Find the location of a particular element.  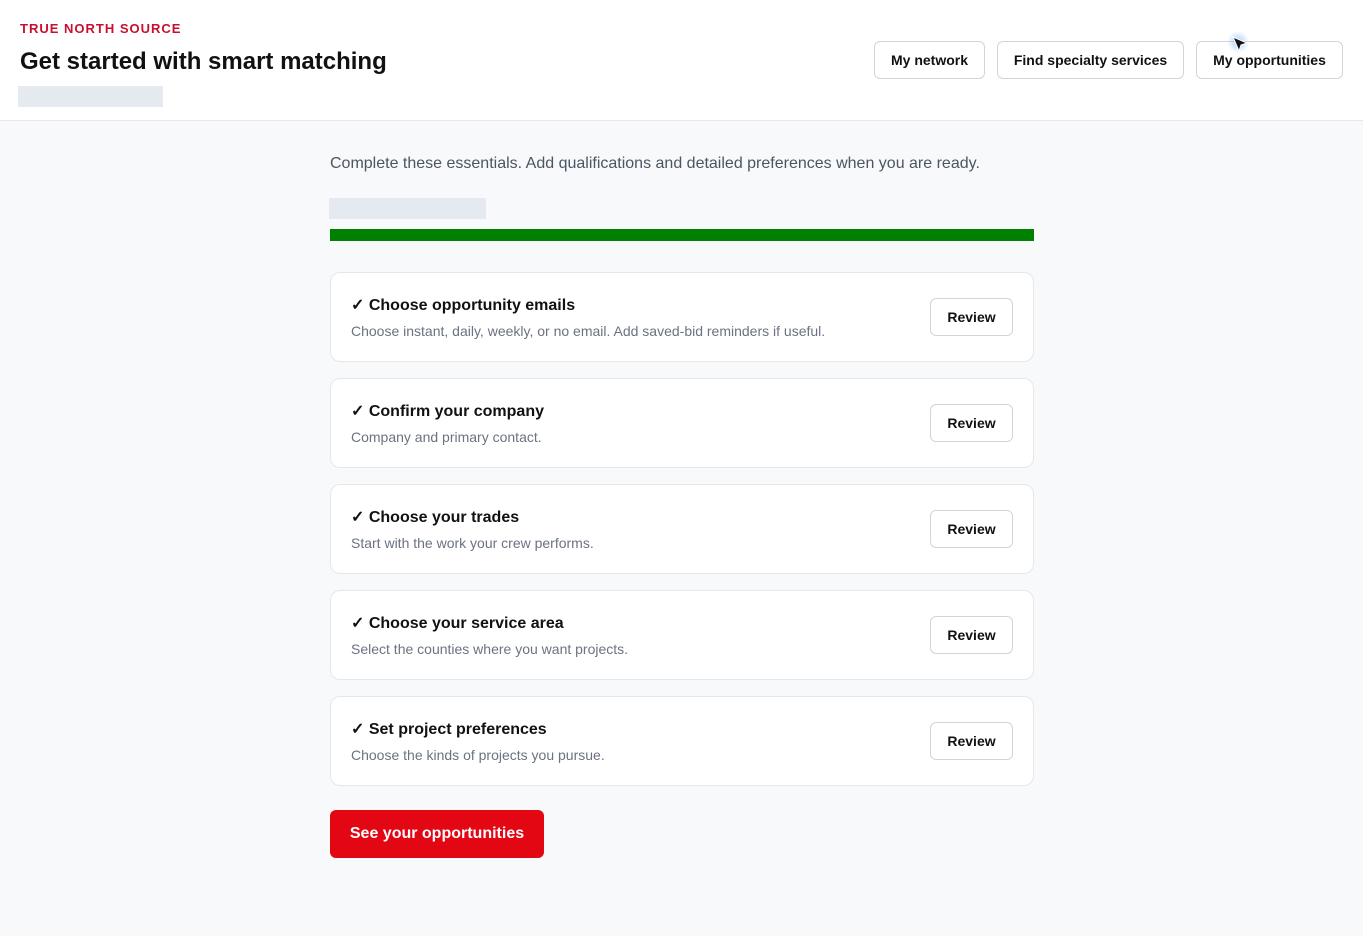

review-service-area-button: Review is located at coordinates (971, 635).